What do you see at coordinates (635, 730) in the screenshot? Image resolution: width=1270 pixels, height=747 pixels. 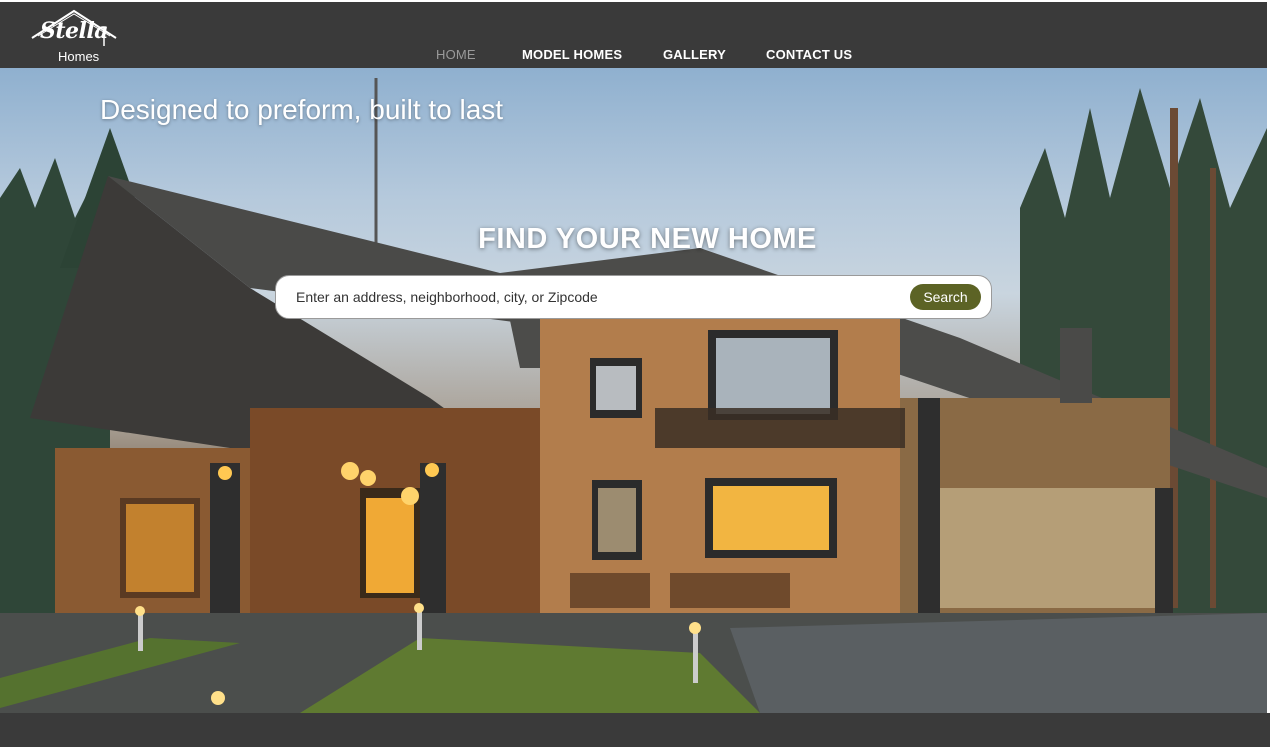 I see `site-footer` at bounding box center [635, 730].